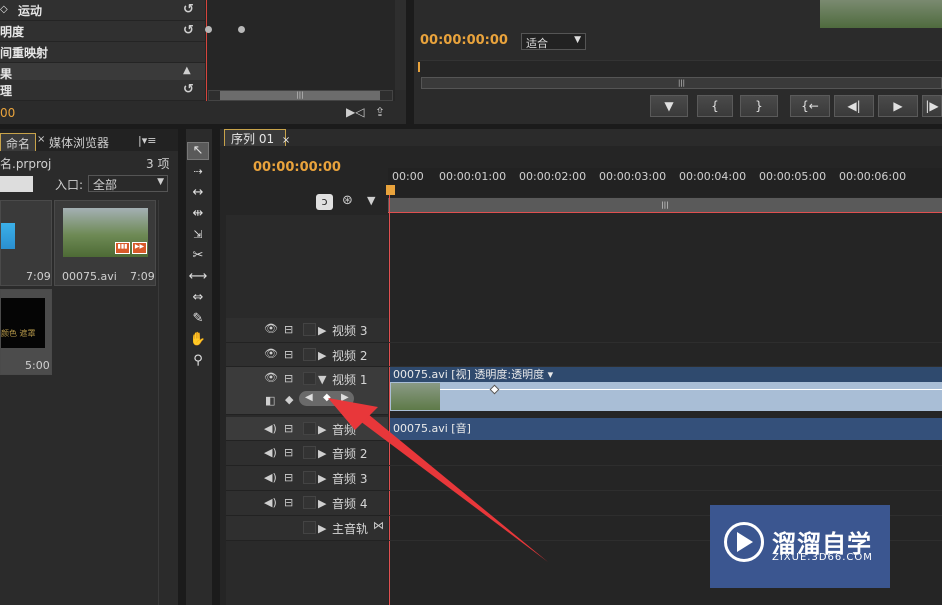 This screenshot has width=942, height=605. What do you see at coordinates (322, 379) in the screenshot?
I see `collapse-triangle-icon: ▼` at bounding box center [322, 379].